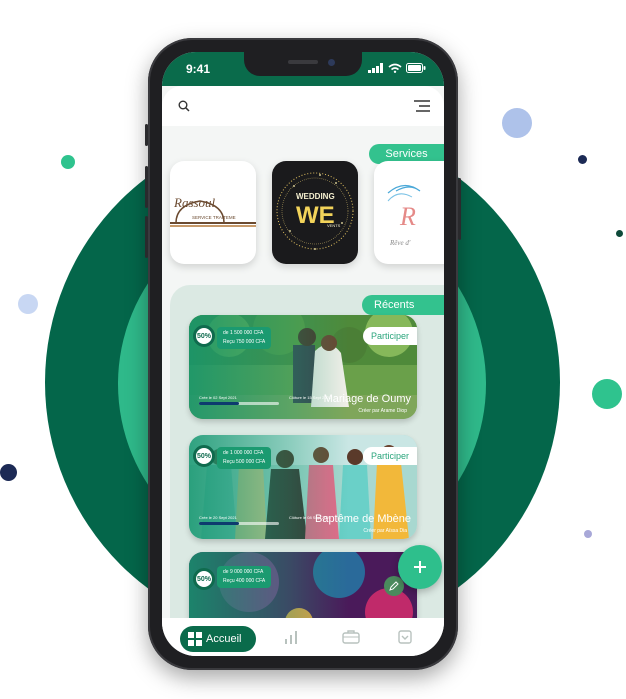  I want to click on service-card-we-events: WEDDING WE VENTS, so click(315, 212).